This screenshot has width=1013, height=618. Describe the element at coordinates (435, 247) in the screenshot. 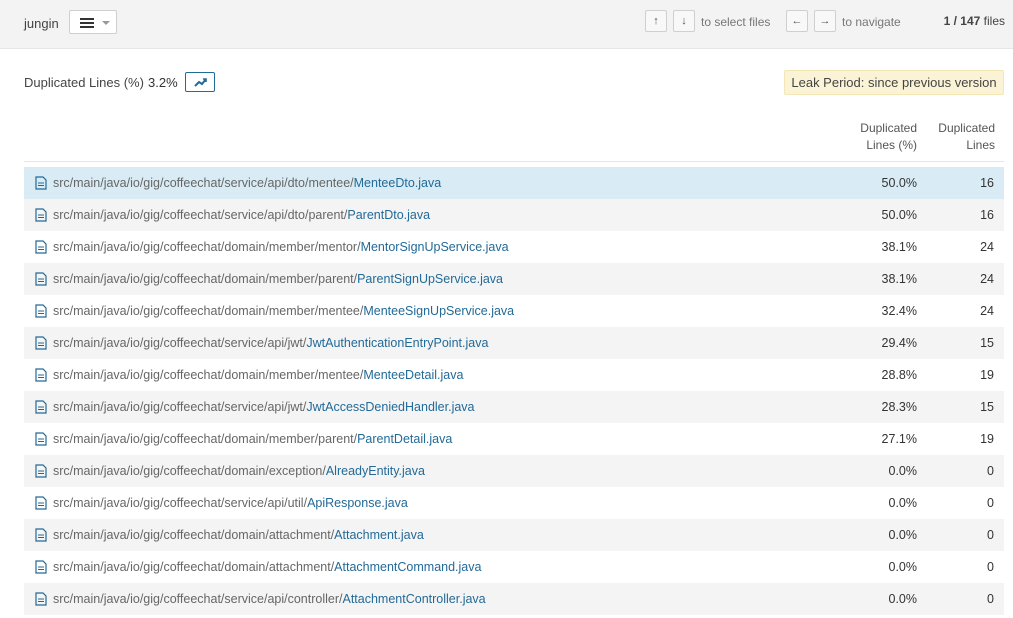

I see `file-name-link: MentorSignUpService.java` at that location.